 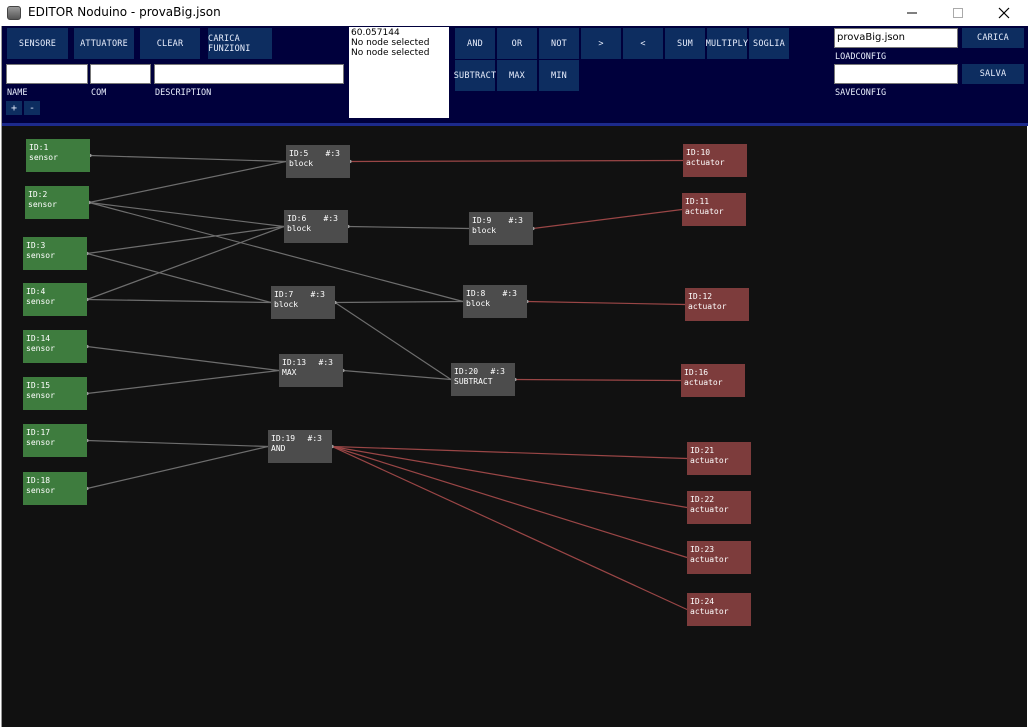 I want to click on block-node: ID:5 block #:3, so click(x=318, y=161).